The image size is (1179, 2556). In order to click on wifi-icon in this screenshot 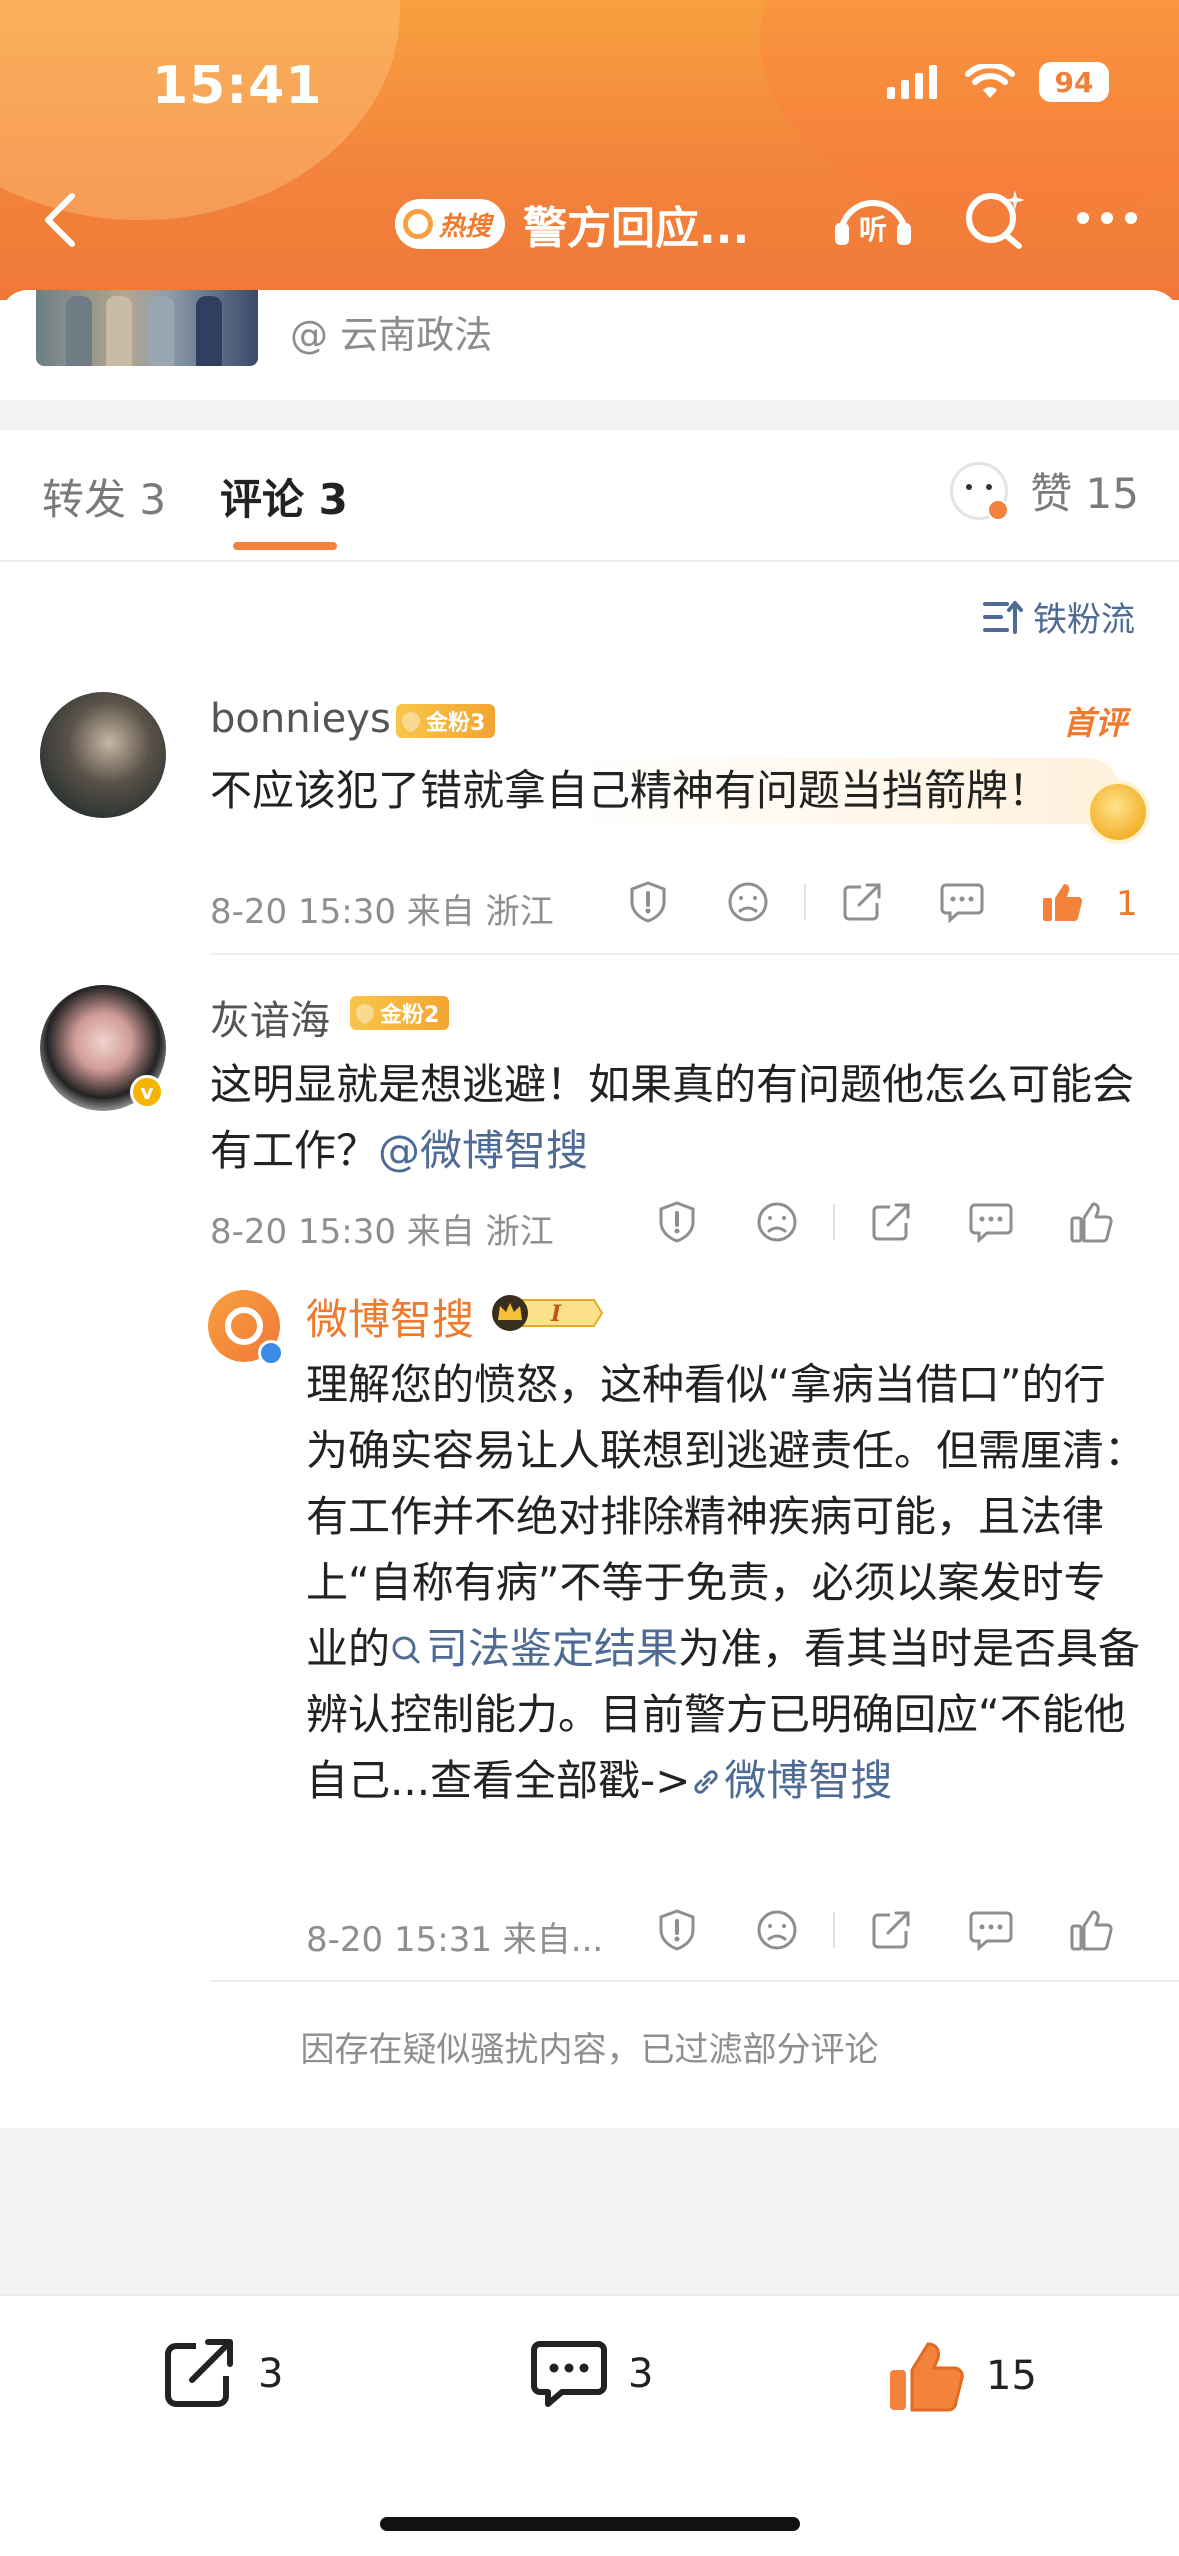, I will do `click(990, 81)`.